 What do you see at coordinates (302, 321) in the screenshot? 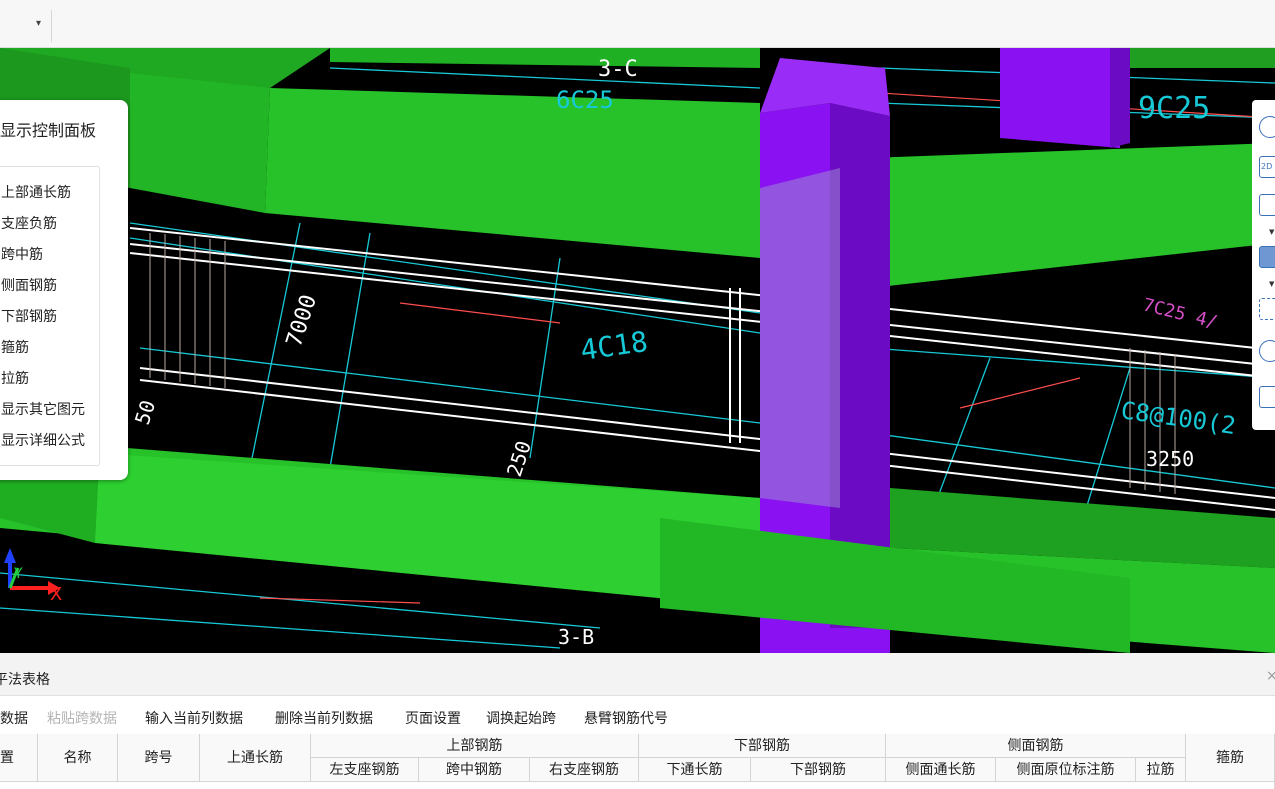
I see `dimension-7000: 7000` at bounding box center [302, 321].